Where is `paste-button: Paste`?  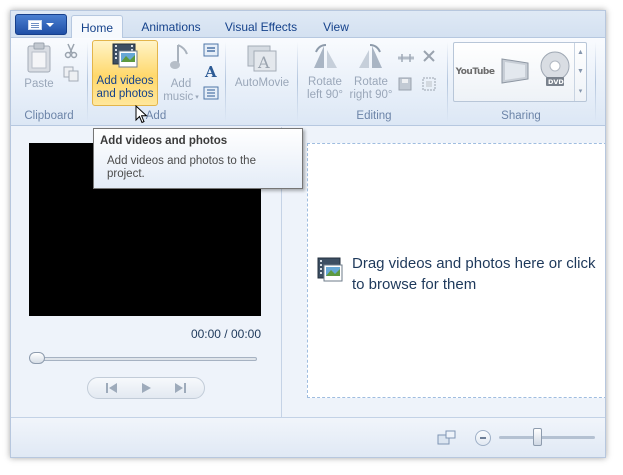 paste-button: Paste is located at coordinates (39, 72).